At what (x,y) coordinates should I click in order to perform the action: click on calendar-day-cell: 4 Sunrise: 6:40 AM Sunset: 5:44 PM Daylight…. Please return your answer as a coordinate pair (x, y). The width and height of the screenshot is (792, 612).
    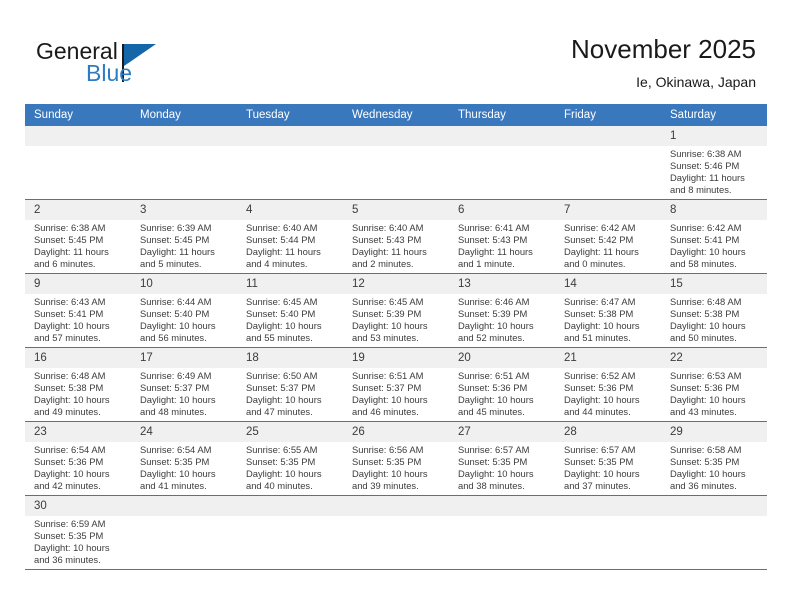
    Looking at the image, I should click on (290, 236).